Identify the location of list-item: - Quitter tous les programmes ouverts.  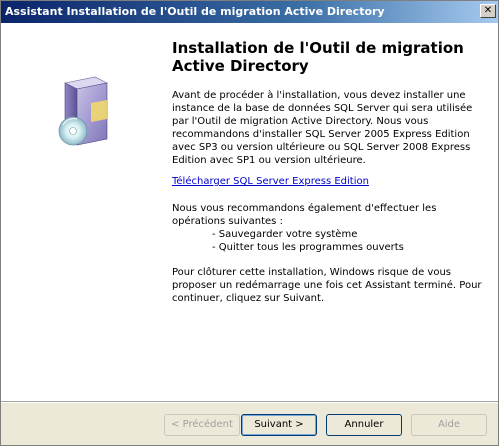
(308, 247).